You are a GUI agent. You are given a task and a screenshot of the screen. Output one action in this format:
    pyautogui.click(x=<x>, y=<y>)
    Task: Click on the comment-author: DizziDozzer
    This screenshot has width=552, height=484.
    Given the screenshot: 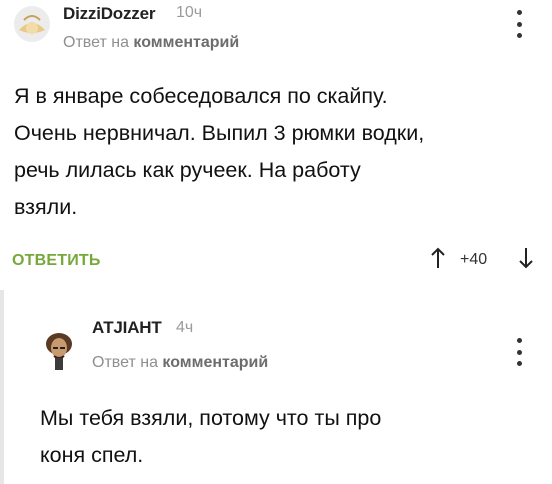 What is the action you would take?
    pyautogui.click(x=109, y=14)
    